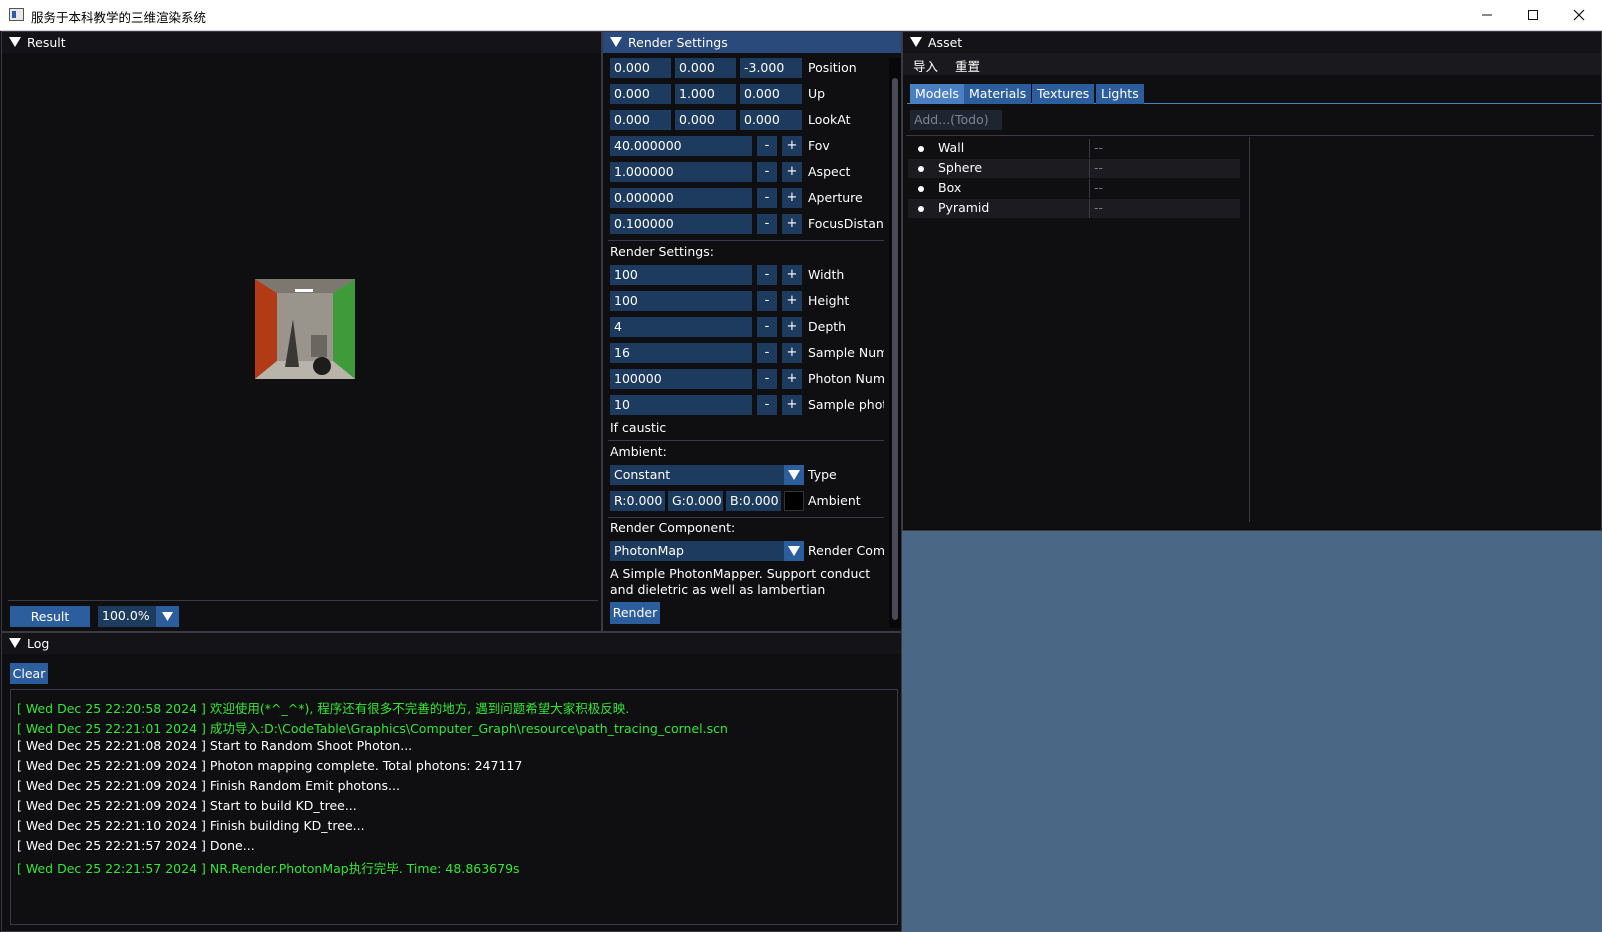  What do you see at coordinates (681, 198) in the screenshot?
I see `aperture-field: 0.000000` at bounding box center [681, 198].